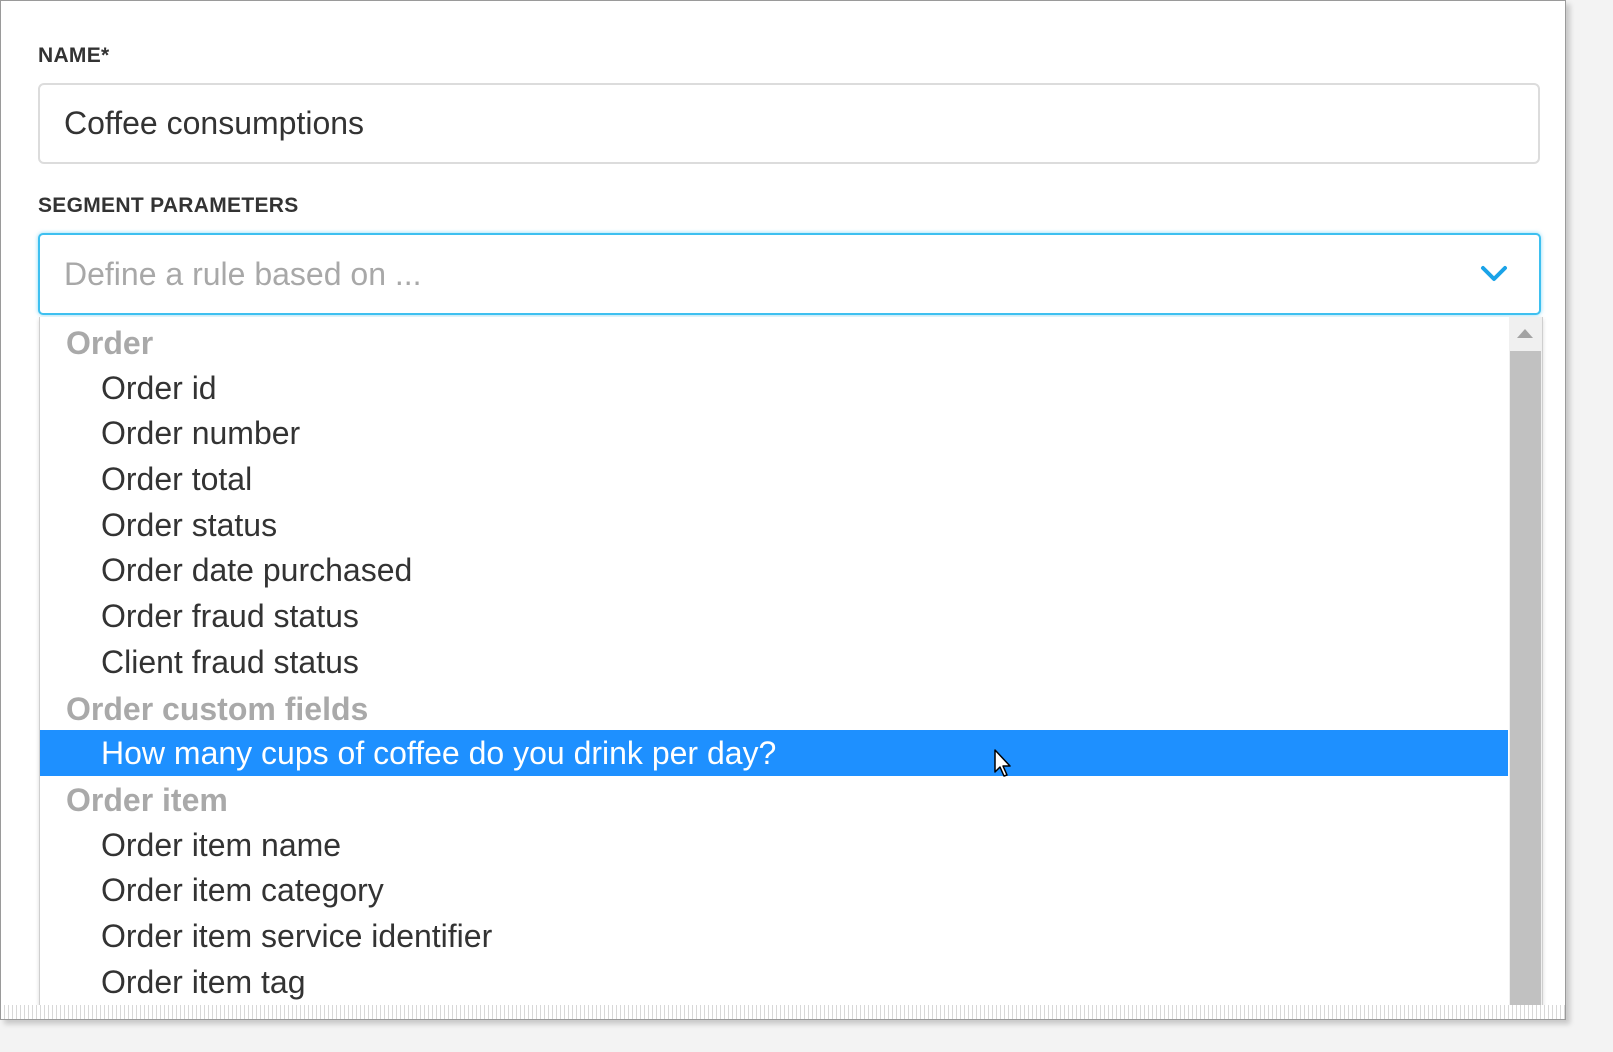 The height and width of the screenshot is (1052, 1613). Describe the element at coordinates (774, 845) in the screenshot. I see `dropdown-option: Order item name` at that location.